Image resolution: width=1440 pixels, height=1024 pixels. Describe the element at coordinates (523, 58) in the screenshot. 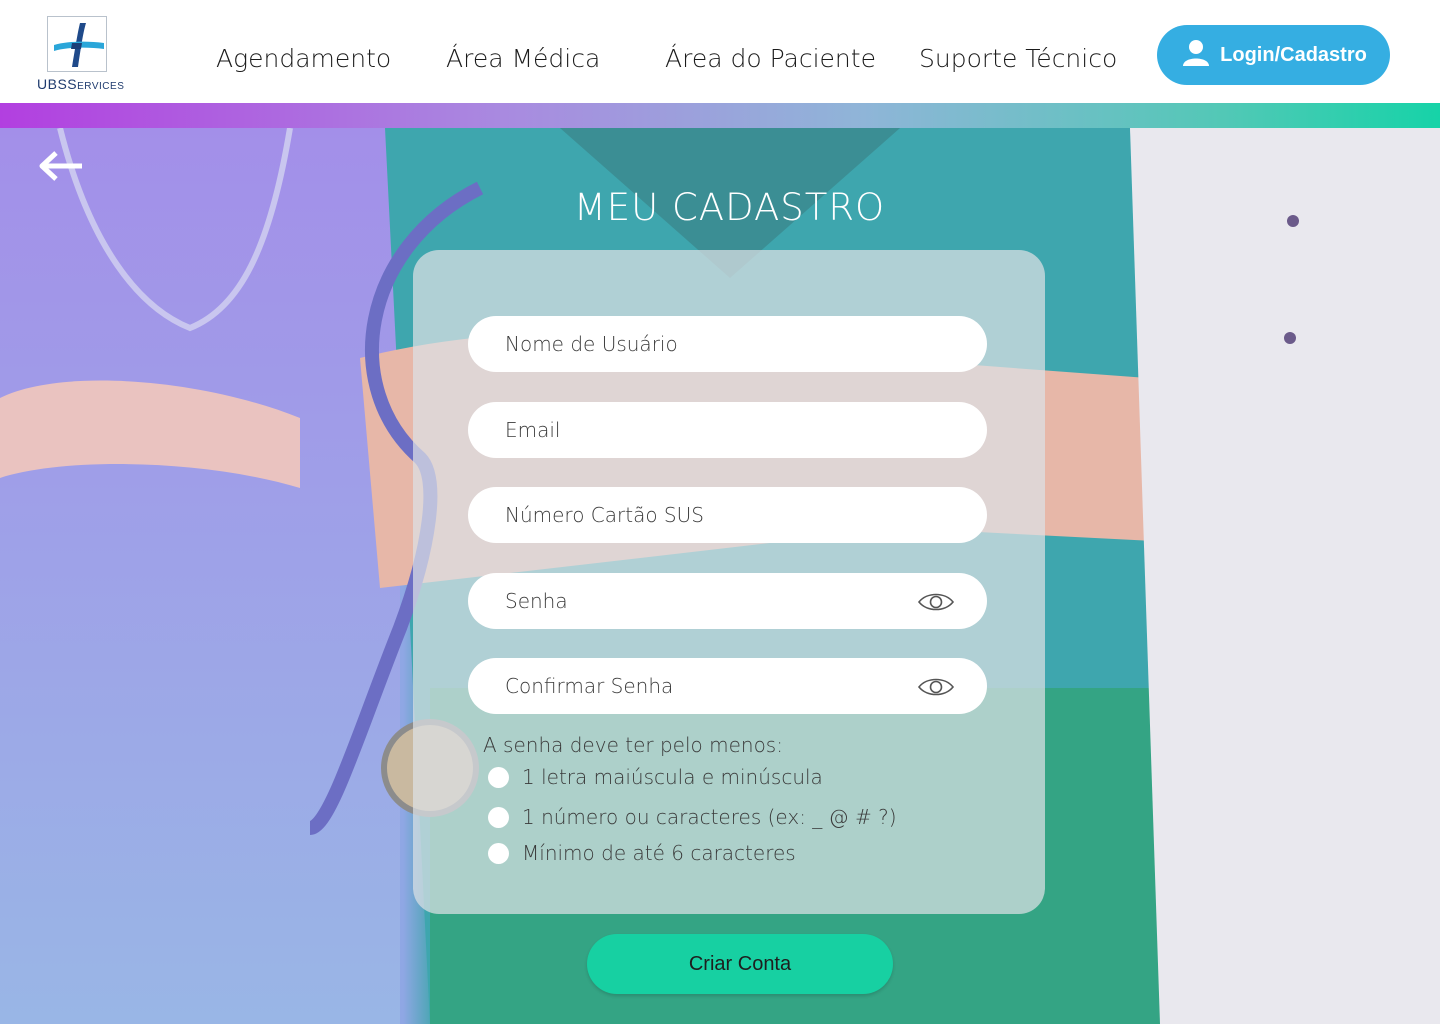

I see `nav-area-medica: Área Médica` at that location.